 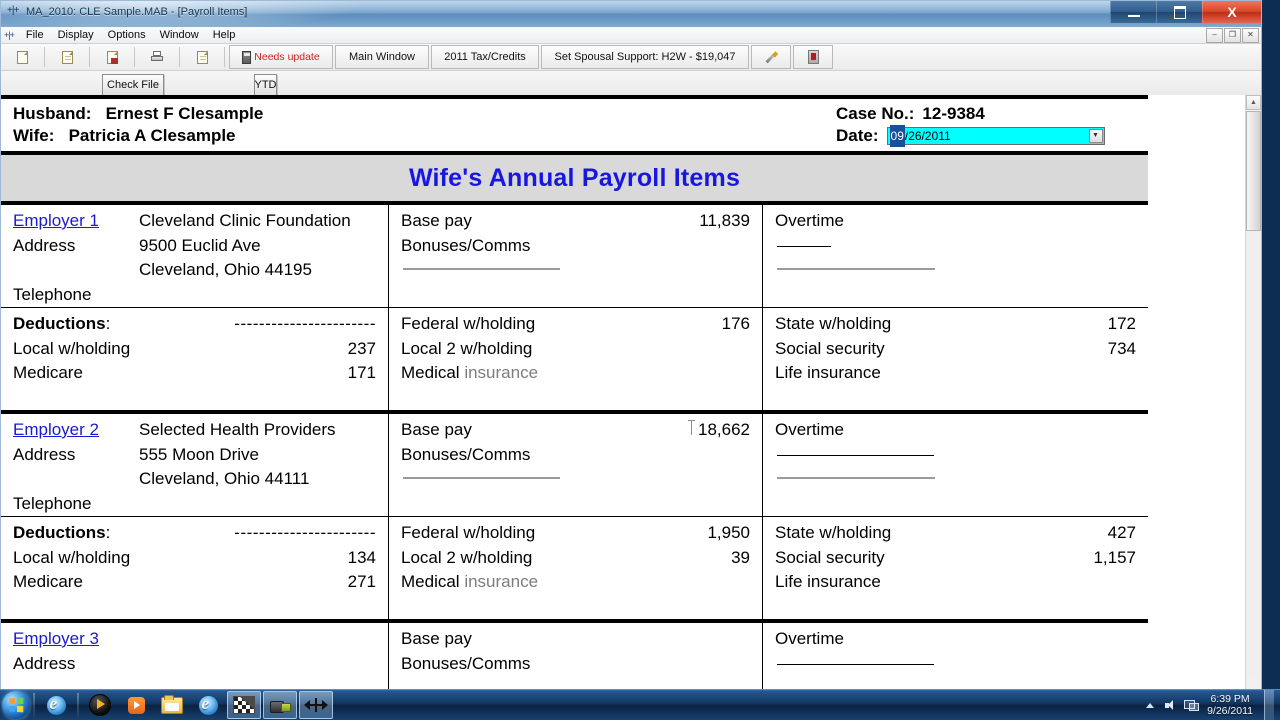 I want to click on check-file-button: Check File, so click(x=133, y=85).